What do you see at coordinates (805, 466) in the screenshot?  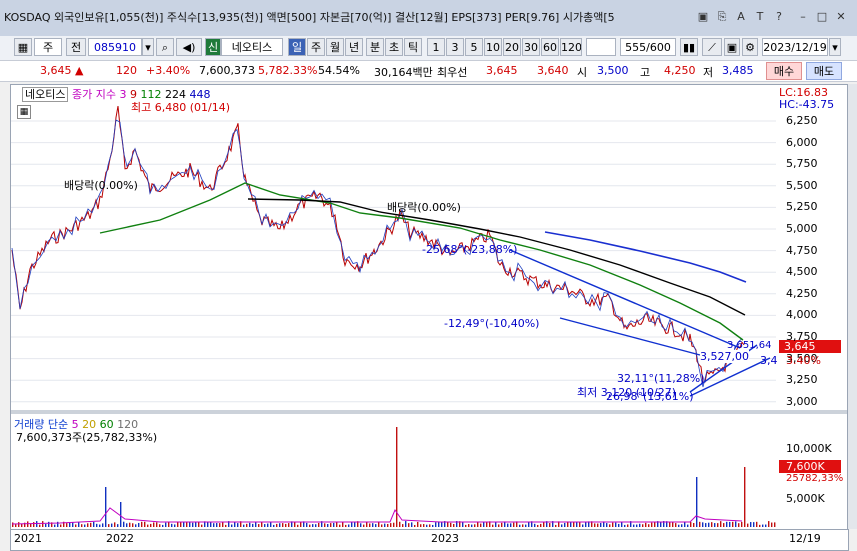 I see `volume-current-tag: 7,600K` at bounding box center [805, 466].